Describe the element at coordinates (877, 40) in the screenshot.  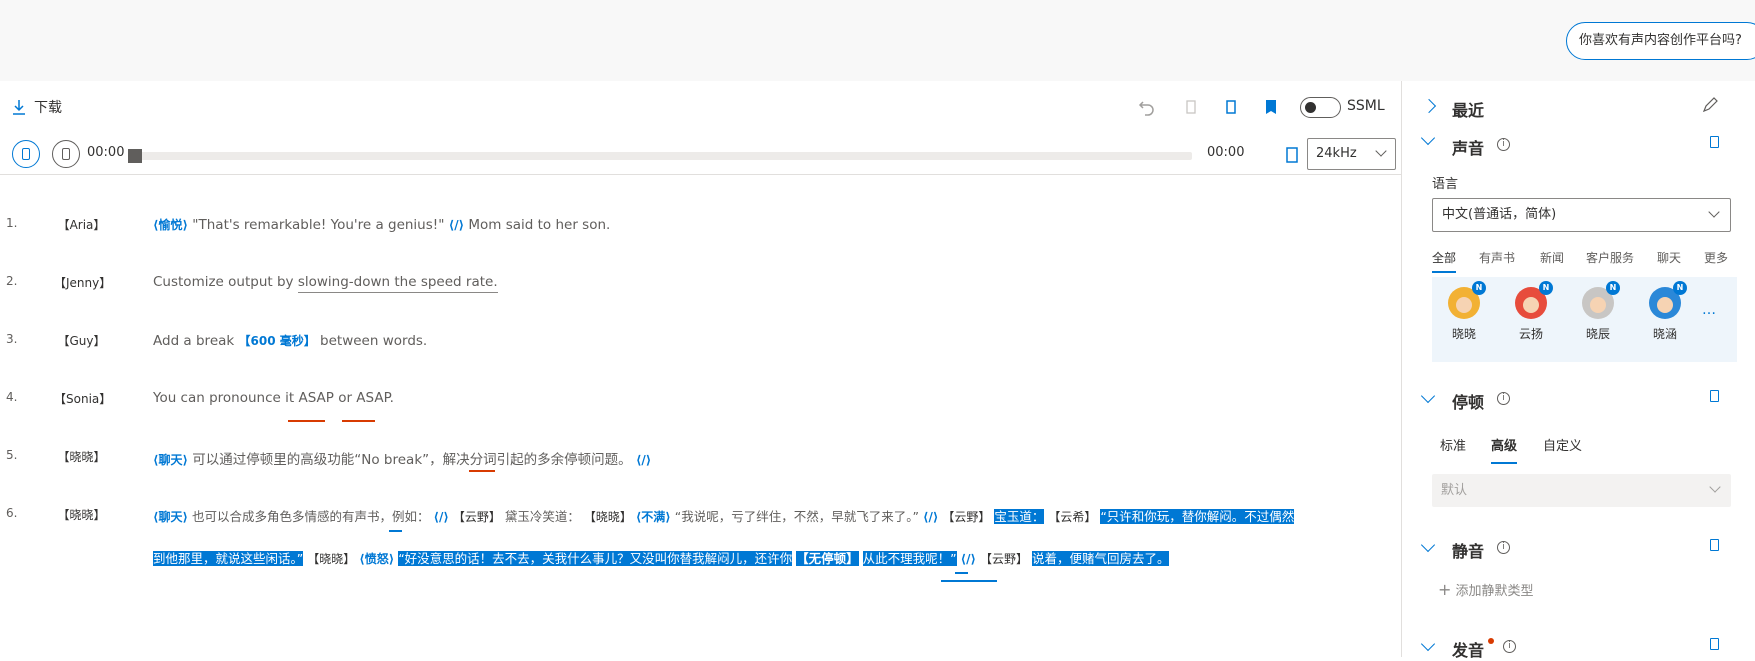
I see `top-bar: 你喜欢有声内容创作平台吗?` at that location.